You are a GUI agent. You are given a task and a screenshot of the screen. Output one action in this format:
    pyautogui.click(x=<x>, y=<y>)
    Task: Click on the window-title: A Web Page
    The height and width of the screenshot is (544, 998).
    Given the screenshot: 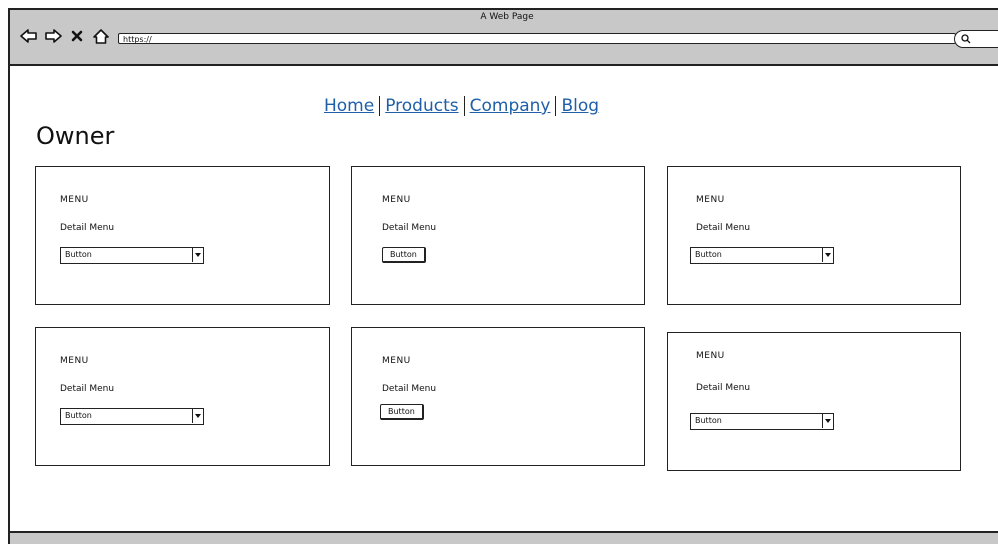 What is the action you would take?
    pyautogui.click(x=507, y=17)
    